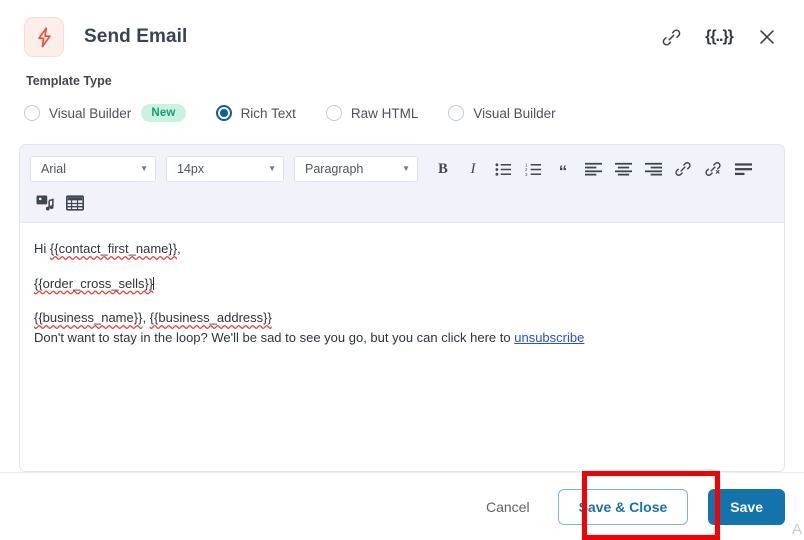  What do you see at coordinates (268, 113) in the screenshot?
I see `radio-label: Rich Text` at bounding box center [268, 113].